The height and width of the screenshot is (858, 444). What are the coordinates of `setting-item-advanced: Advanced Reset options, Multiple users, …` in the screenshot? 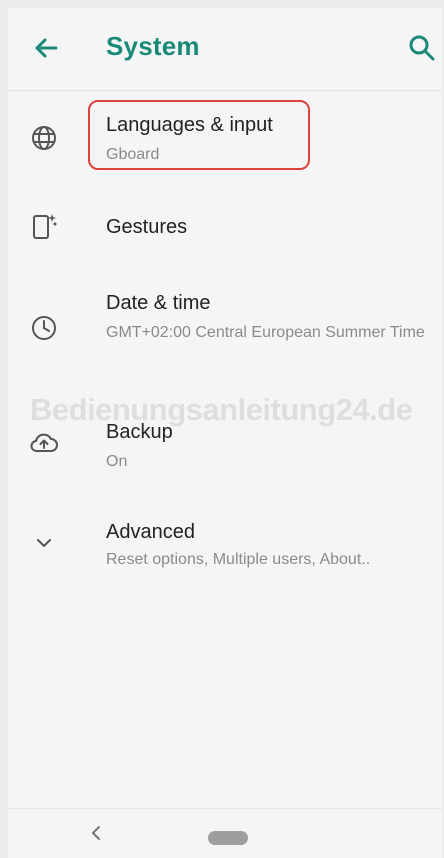 It's located at (225, 543).